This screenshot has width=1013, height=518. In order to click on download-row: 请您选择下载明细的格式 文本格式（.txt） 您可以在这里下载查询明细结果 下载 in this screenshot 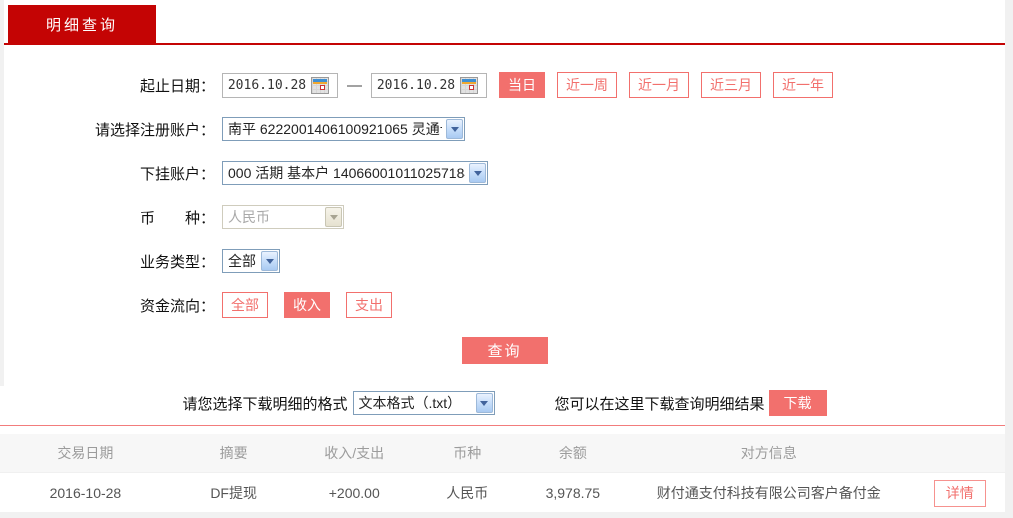, I will do `click(504, 403)`.